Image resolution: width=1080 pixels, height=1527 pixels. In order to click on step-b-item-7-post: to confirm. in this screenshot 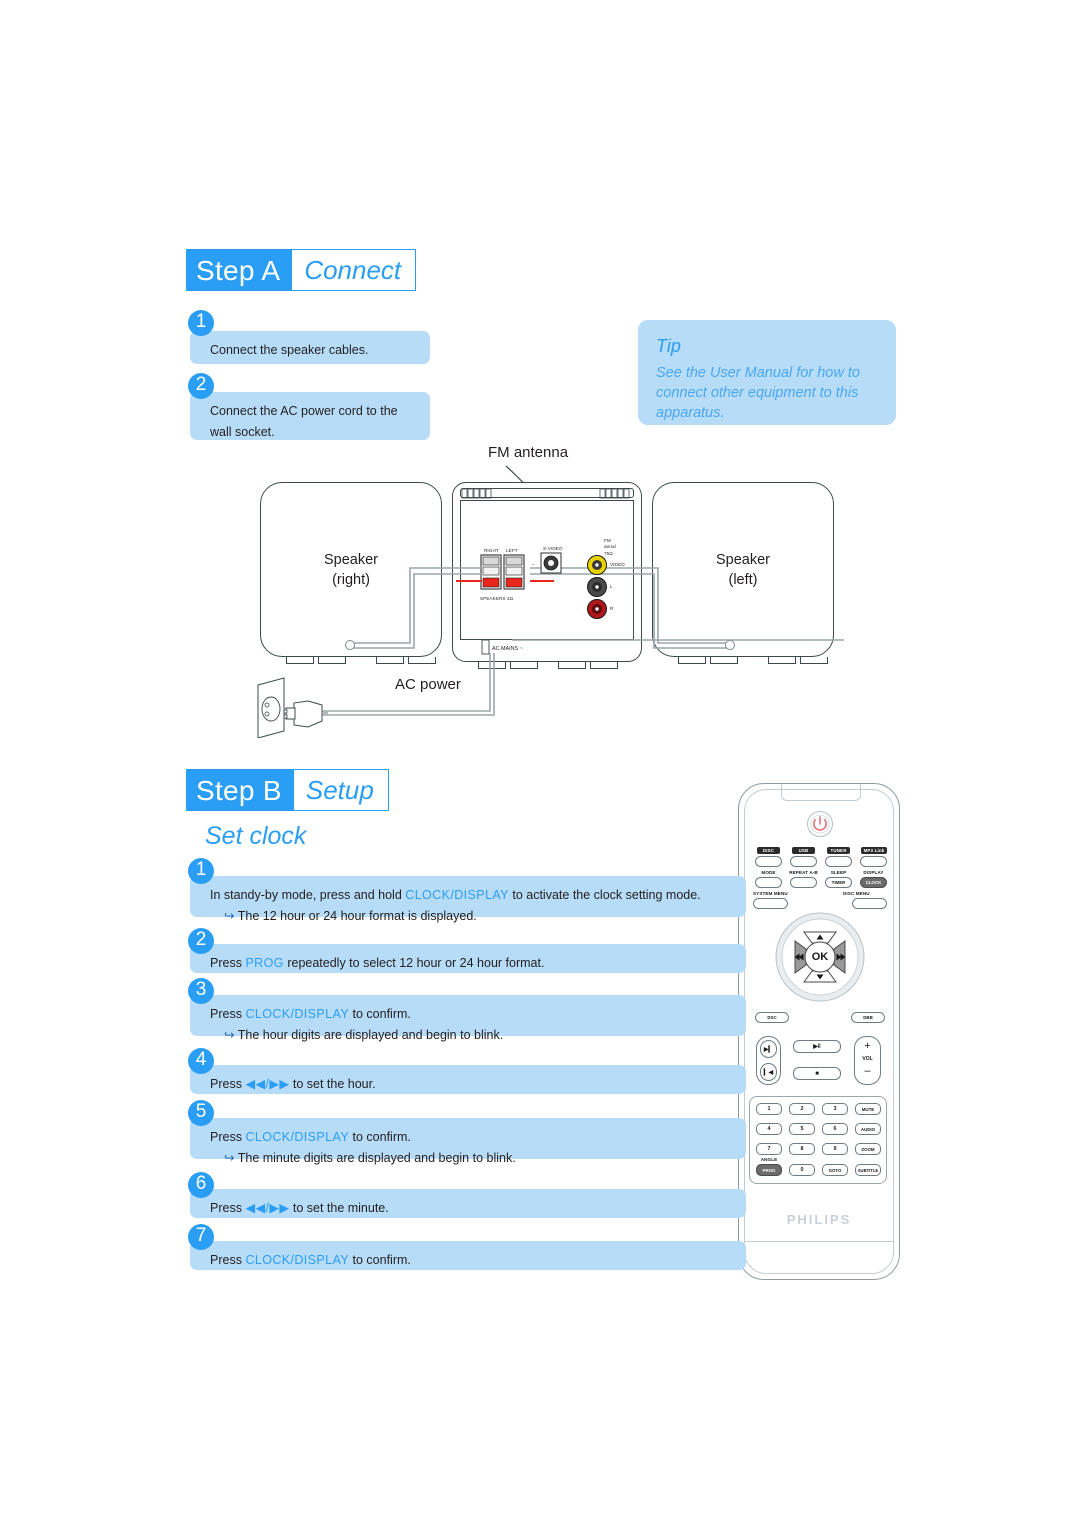, I will do `click(380, 1260)`.